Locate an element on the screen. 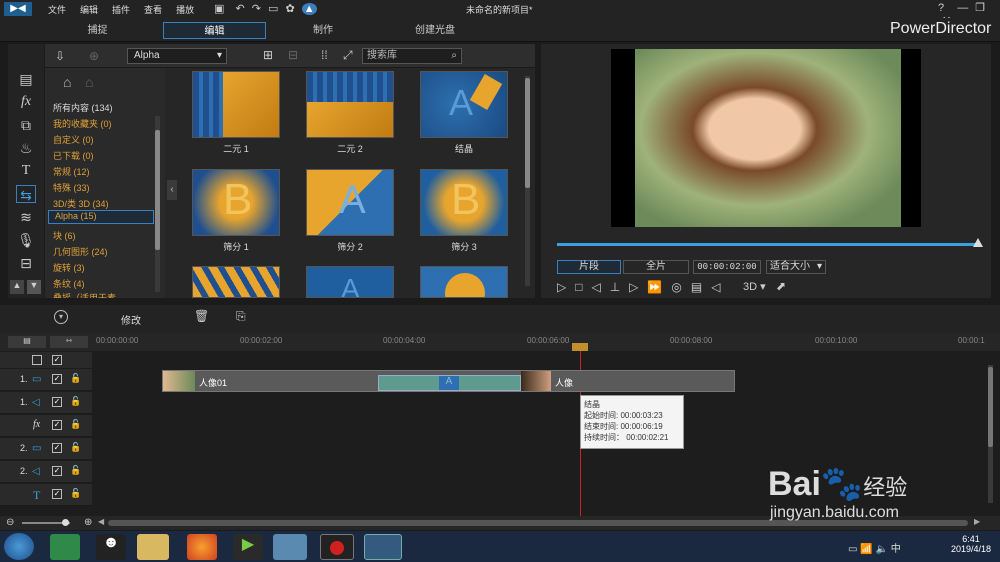  prev-frame-icon: ◁ is located at coordinates (600, 287).